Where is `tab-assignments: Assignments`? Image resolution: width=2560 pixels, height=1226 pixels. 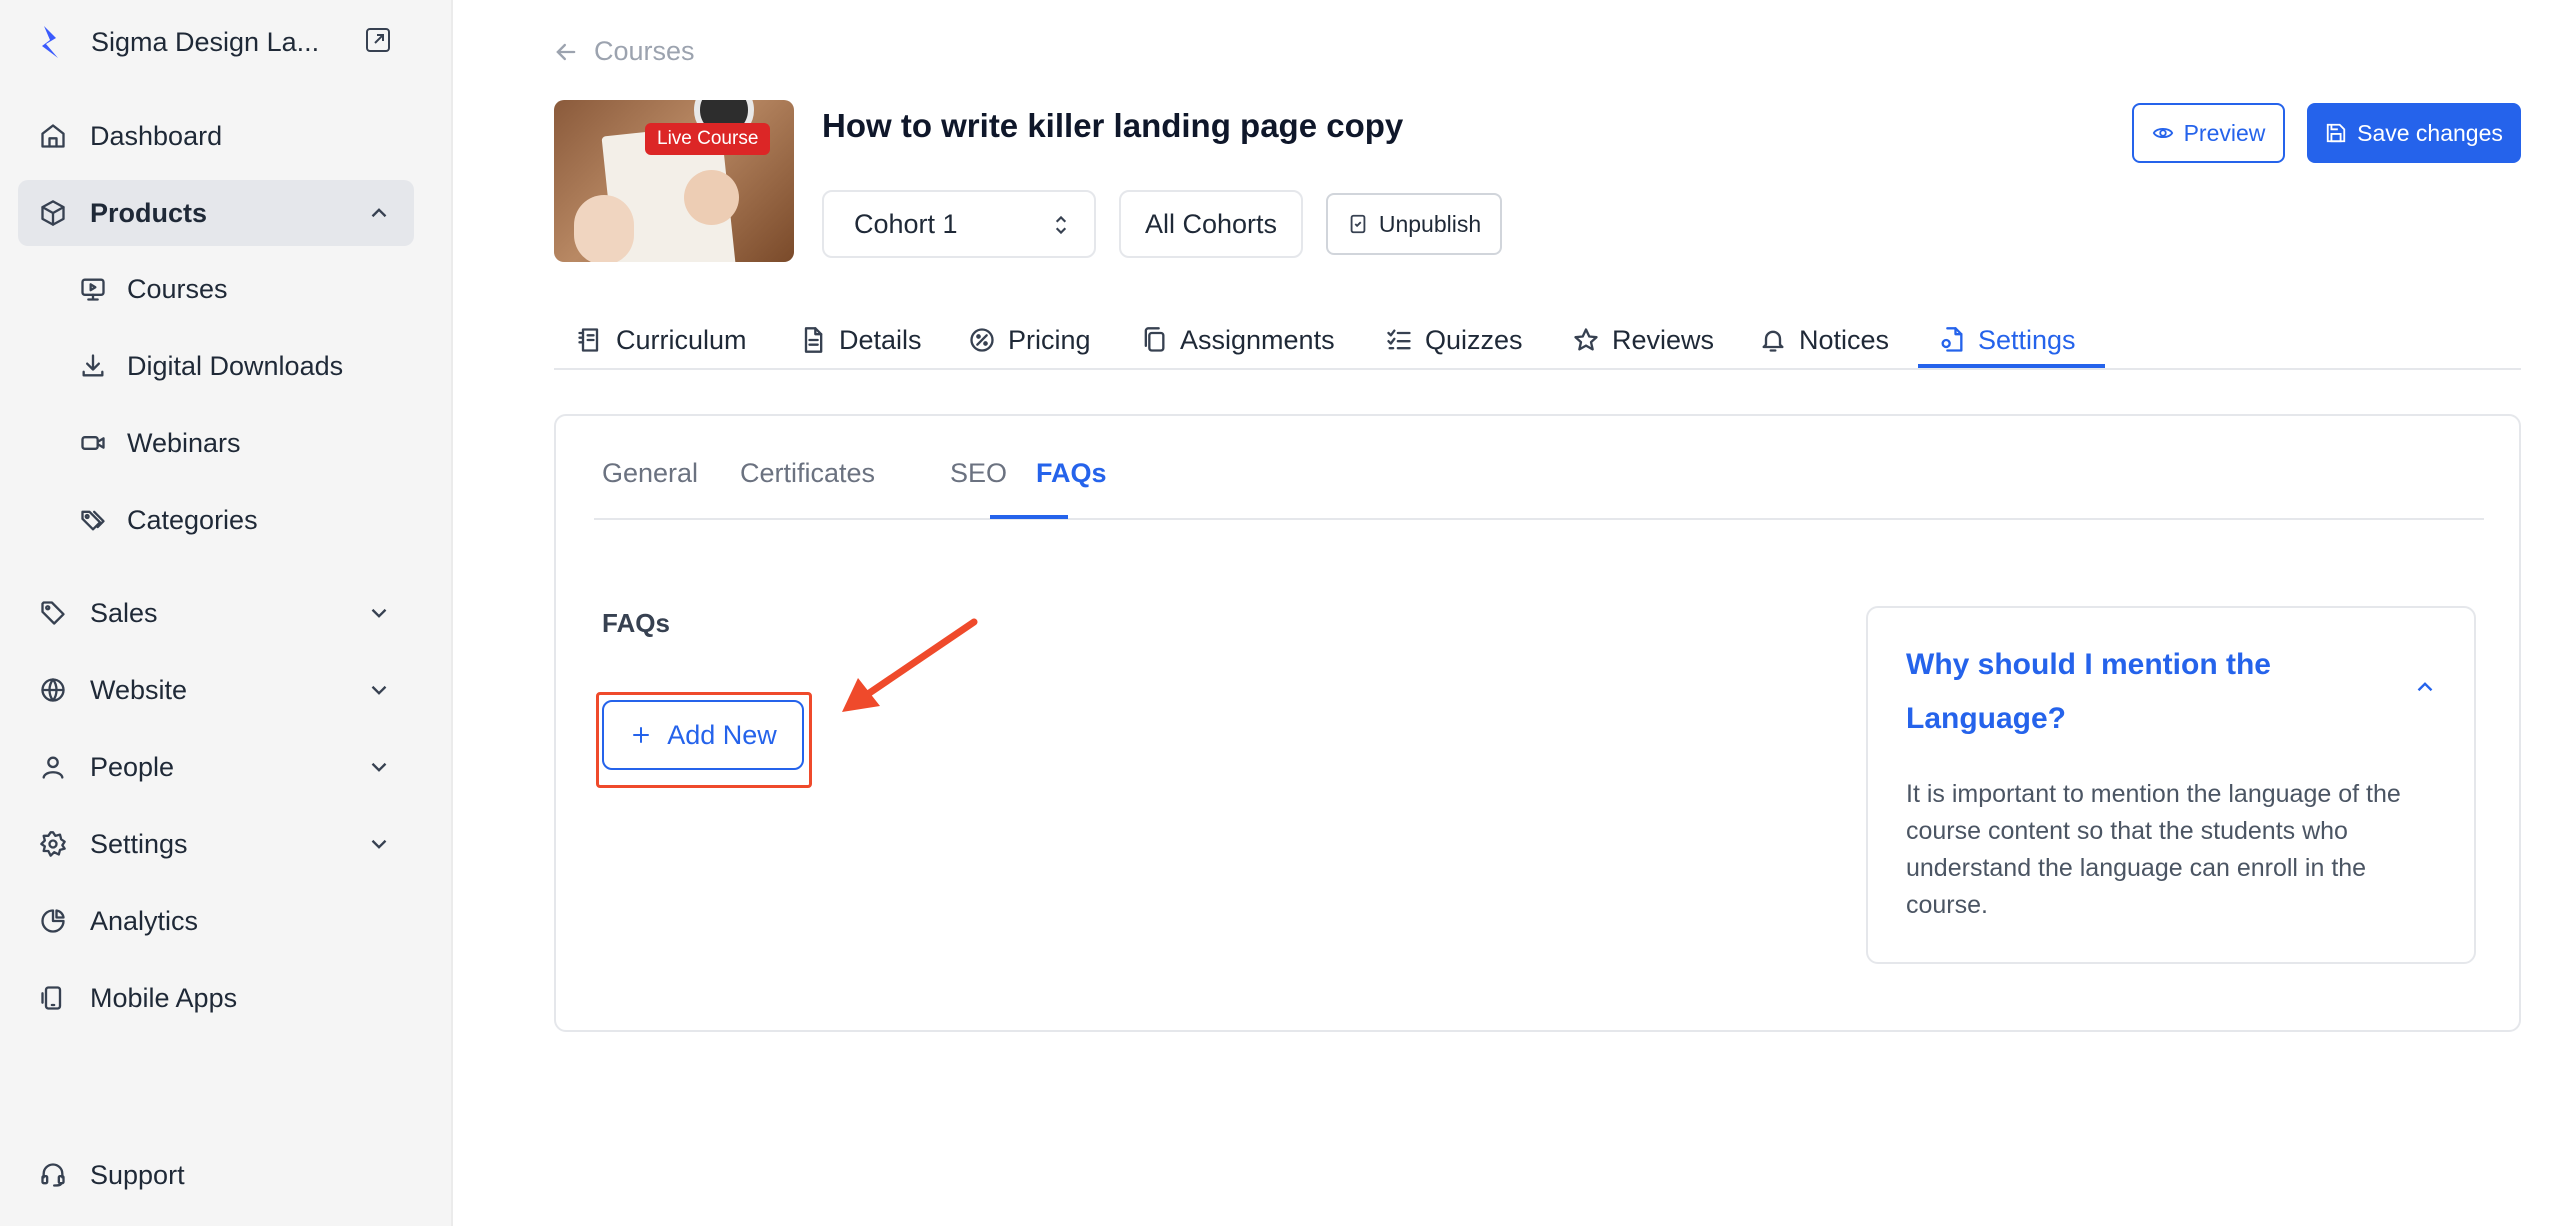
tab-assignments: Assignments is located at coordinates (1237, 340).